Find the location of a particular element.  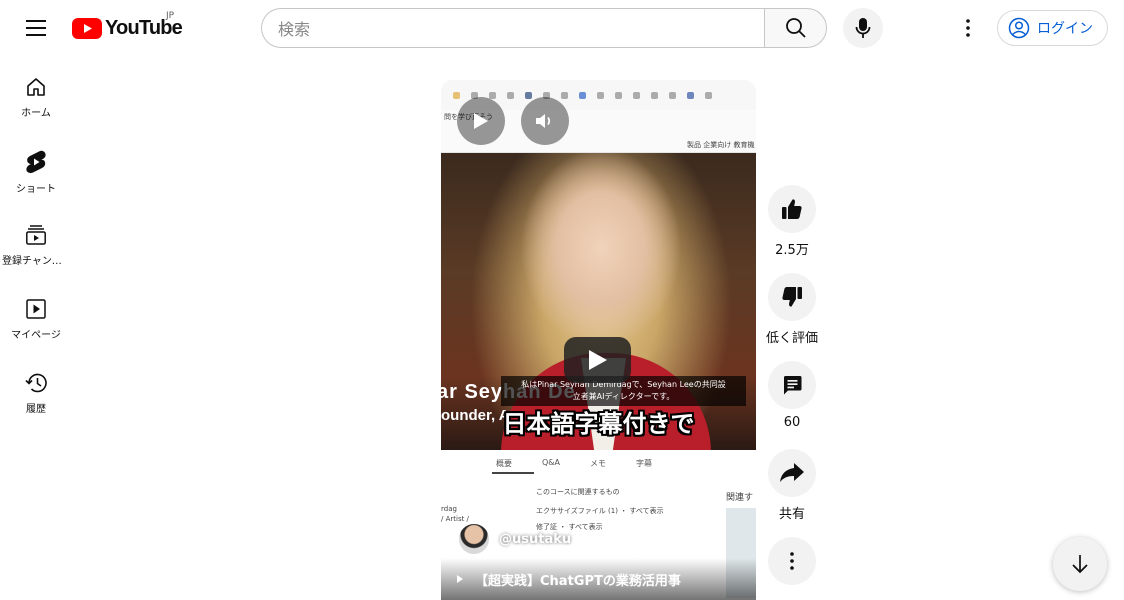

tab-qa: Q&A is located at coordinates (551, 462).